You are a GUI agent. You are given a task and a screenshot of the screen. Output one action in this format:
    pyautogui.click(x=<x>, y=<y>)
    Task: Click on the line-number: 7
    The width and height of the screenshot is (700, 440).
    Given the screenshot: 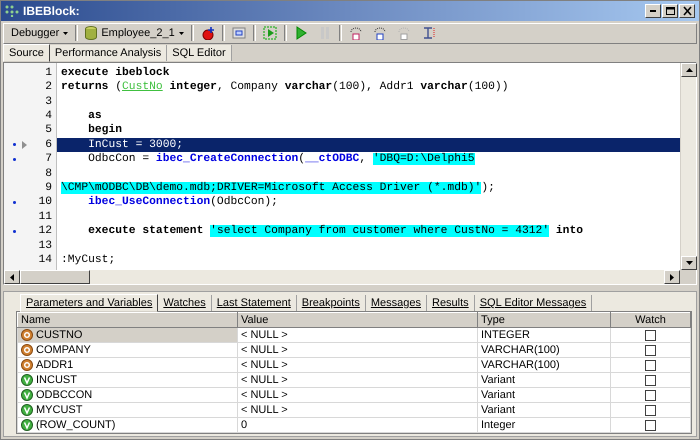 What is the action you would take?
    pyautogui.click(x=48, y=159)
    